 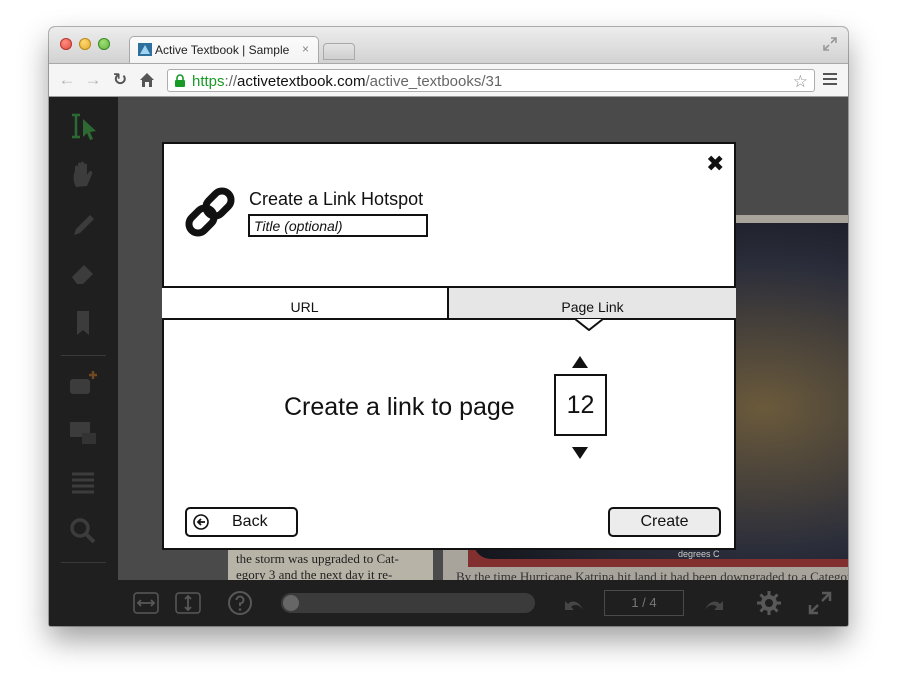 What do you see at coordinates (574, 603) in the screenshot?
I see `previous-page-icon` at bounding box center [574, 603].